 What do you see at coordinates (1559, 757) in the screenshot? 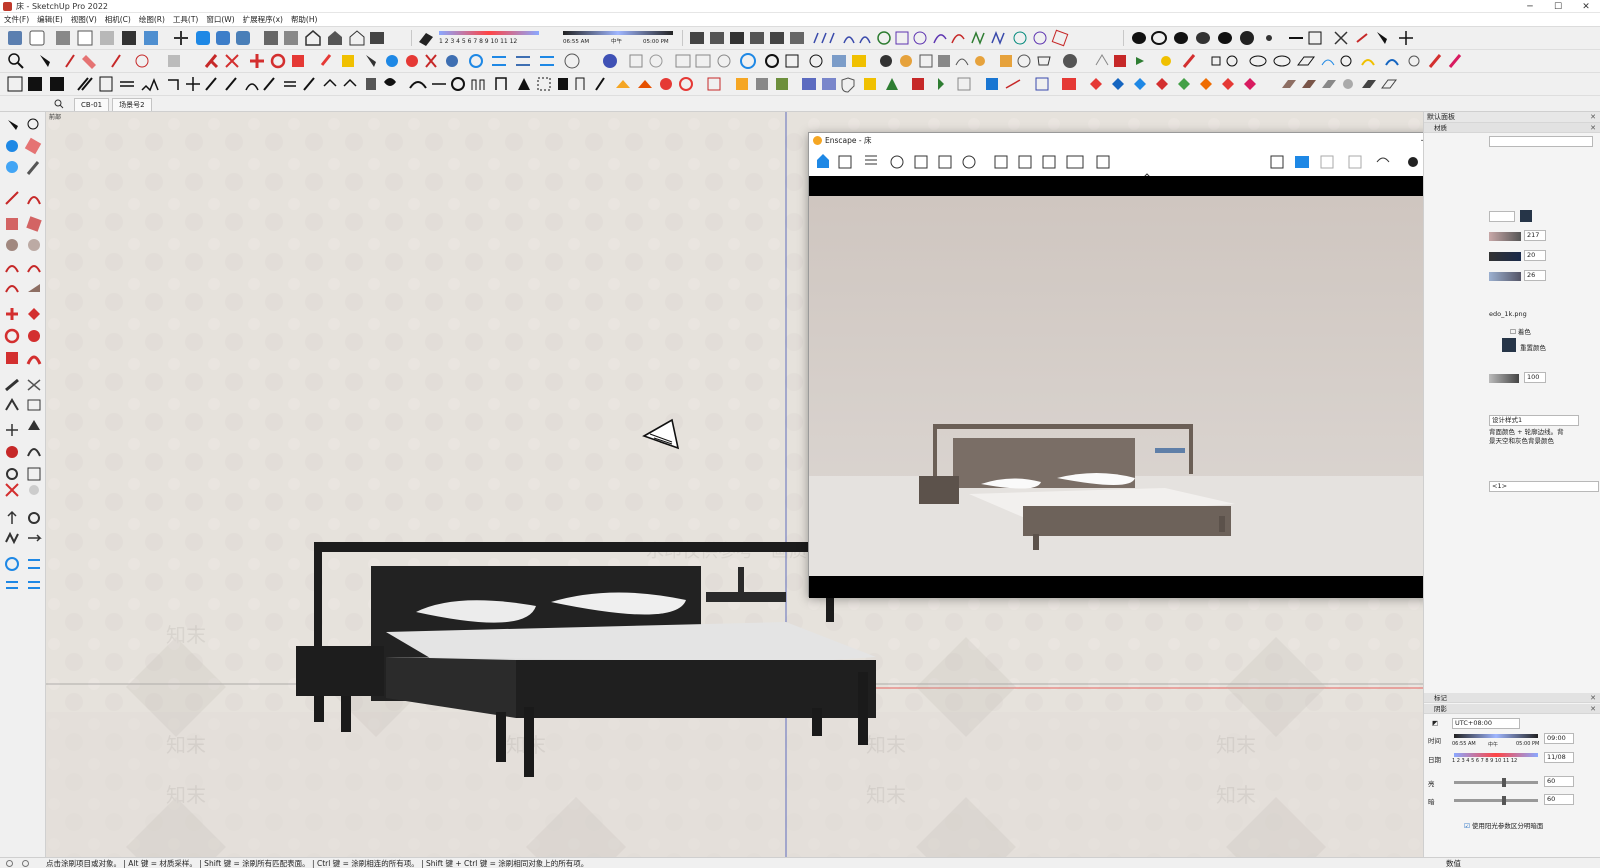
I see `date-value: 11/08` at bounding box center [1559, 757].